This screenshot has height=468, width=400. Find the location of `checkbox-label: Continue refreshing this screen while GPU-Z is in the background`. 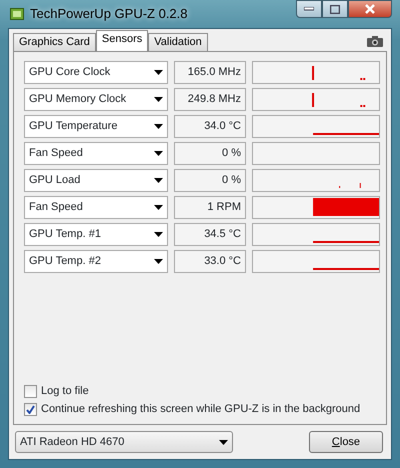

checkbox-label: Continue refreshing this screen while GPU-Z is in the background is located at coordinates (200, 409).